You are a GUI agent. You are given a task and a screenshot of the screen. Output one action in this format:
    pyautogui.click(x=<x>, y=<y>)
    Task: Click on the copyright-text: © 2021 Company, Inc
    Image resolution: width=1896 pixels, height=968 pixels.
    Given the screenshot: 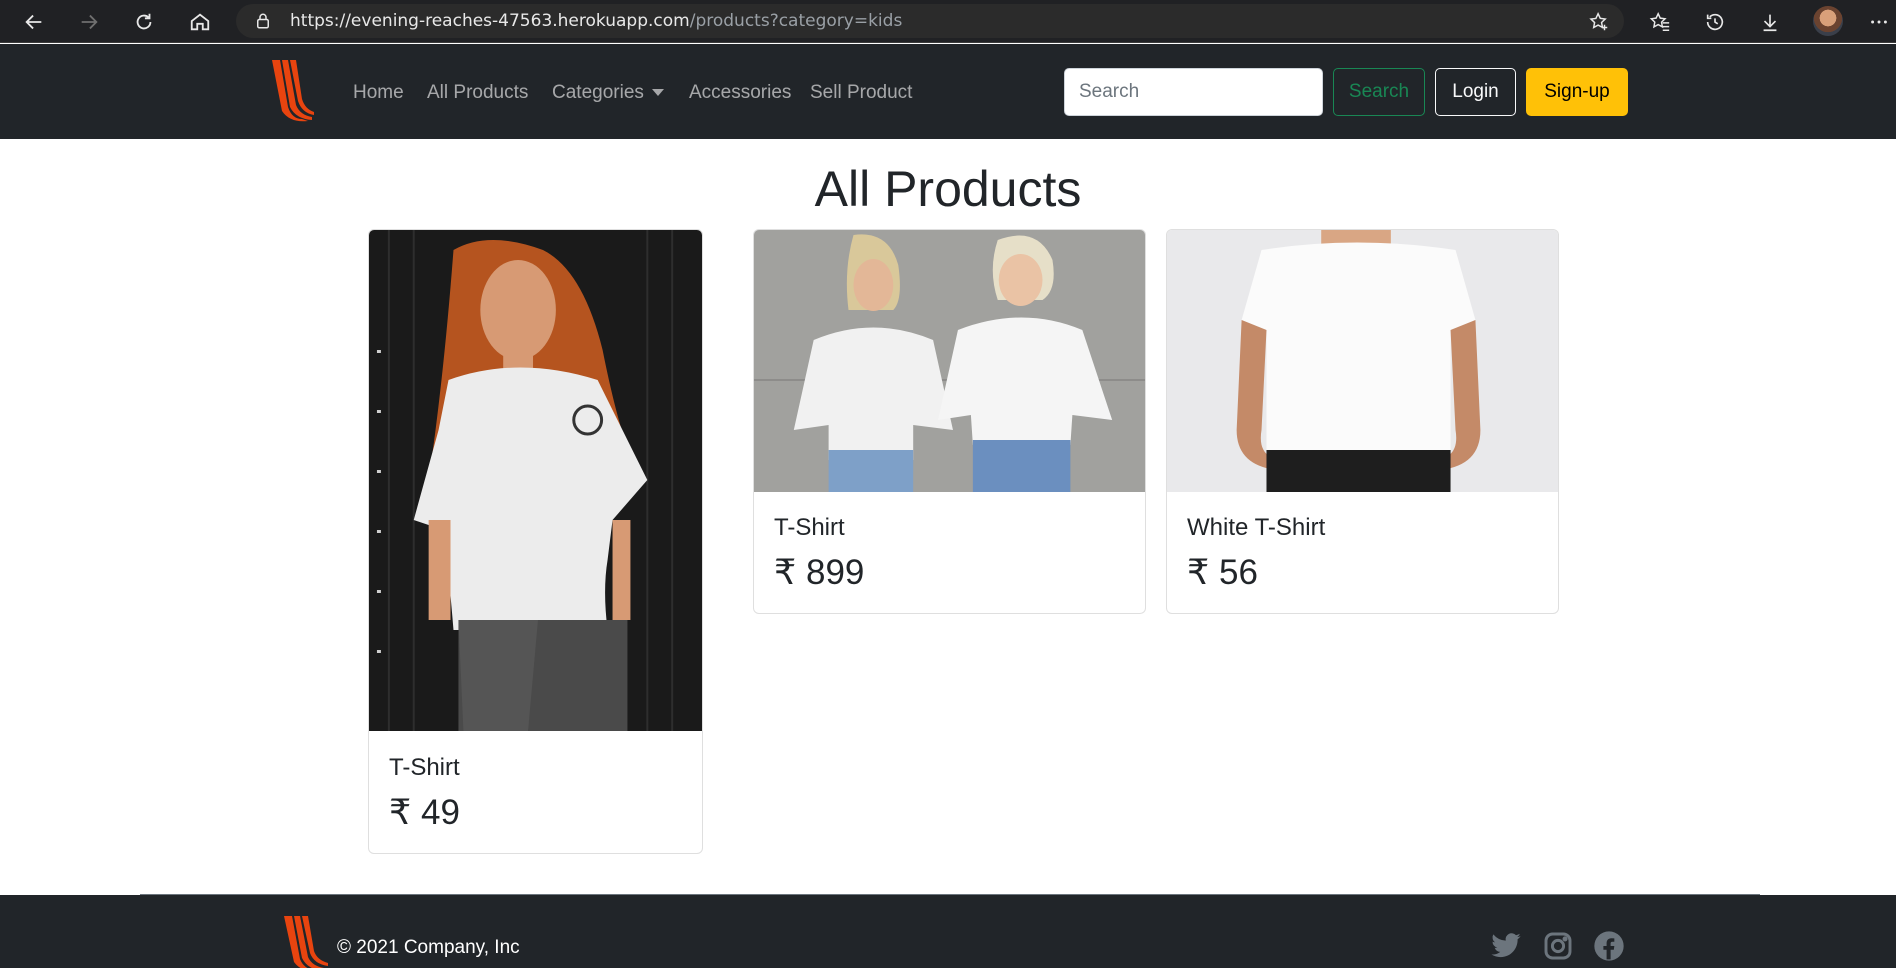 What is the action you would take?
    pyautogui.click(x=428, y=947)
    